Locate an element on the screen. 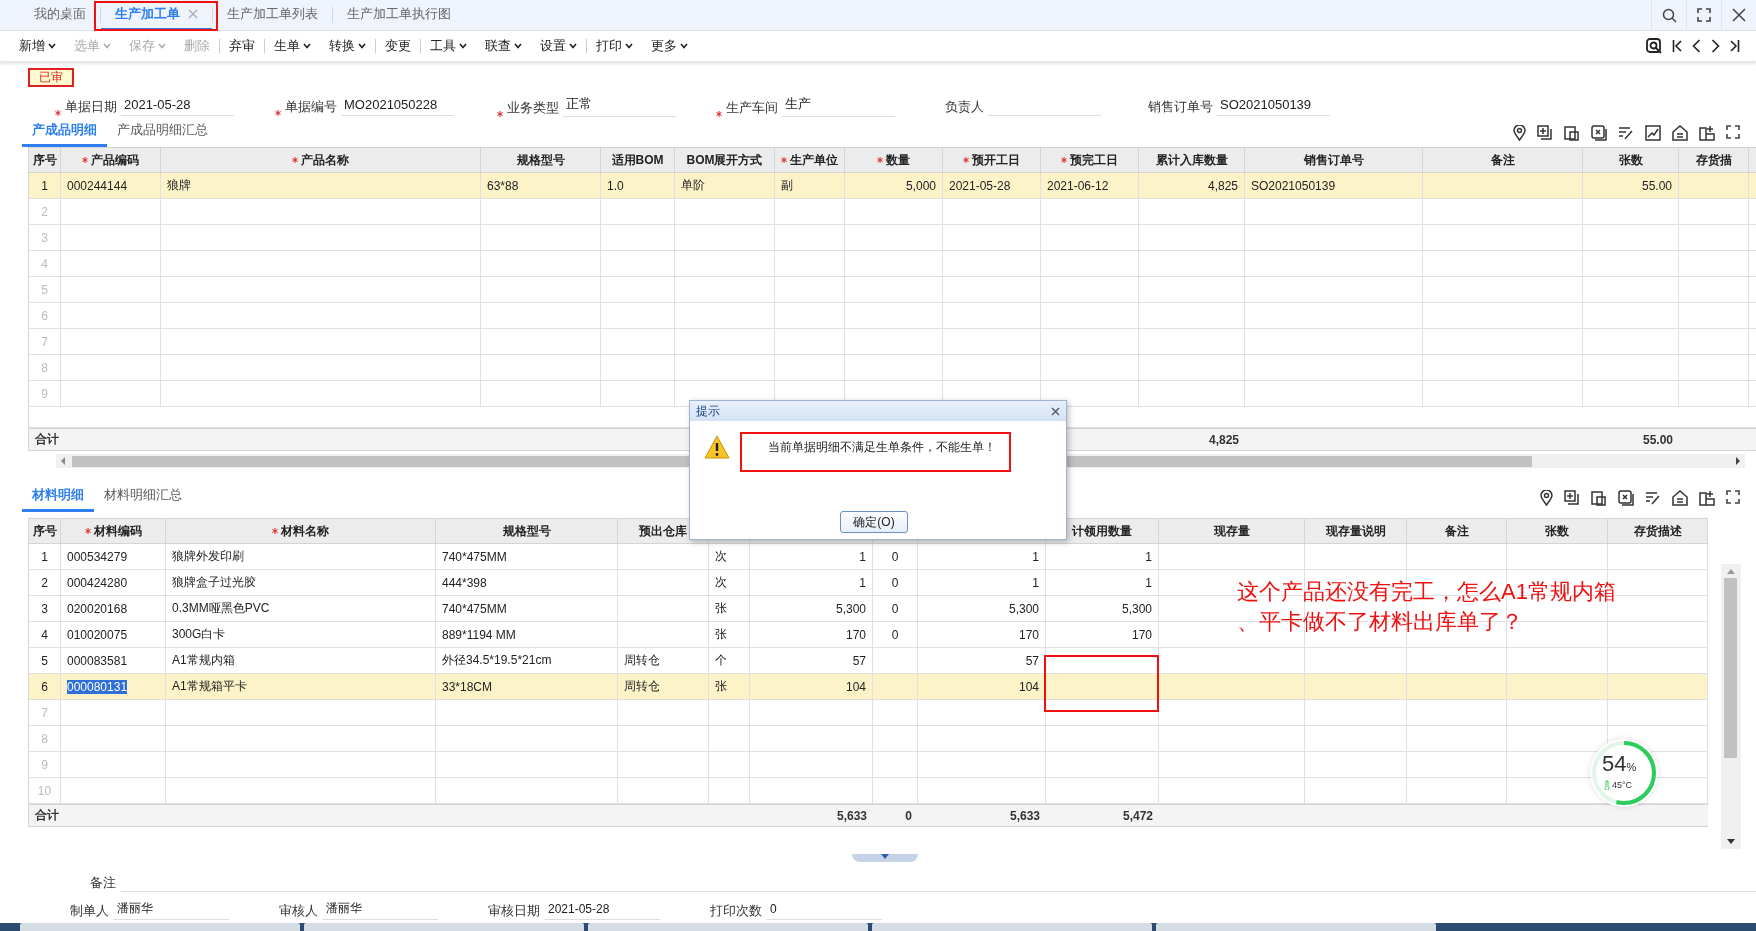 Image resolution: width=1756 pixels, height=931 pixels. column-header: 材料编码 is located at coordinates (117, 531).